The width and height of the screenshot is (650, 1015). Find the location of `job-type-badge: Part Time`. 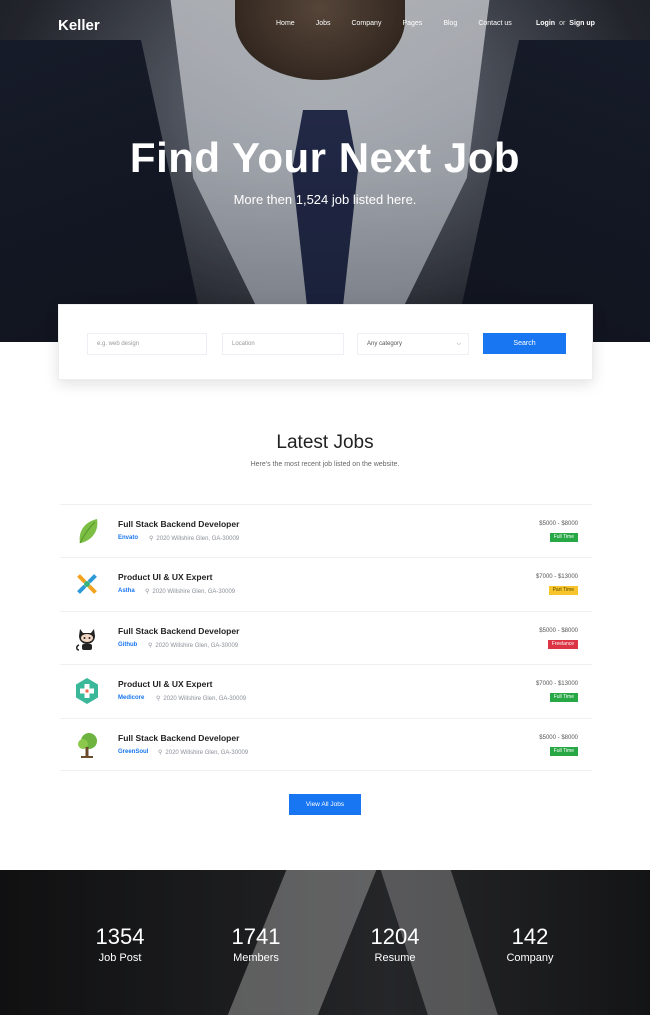

job-type-badge: Part Time is located at coordinates (563, 591).